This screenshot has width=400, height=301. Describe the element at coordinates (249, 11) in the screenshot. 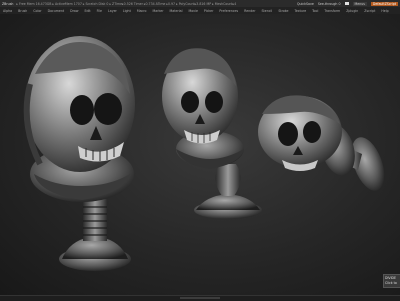

I see `menu-item-render: Render` at that location.